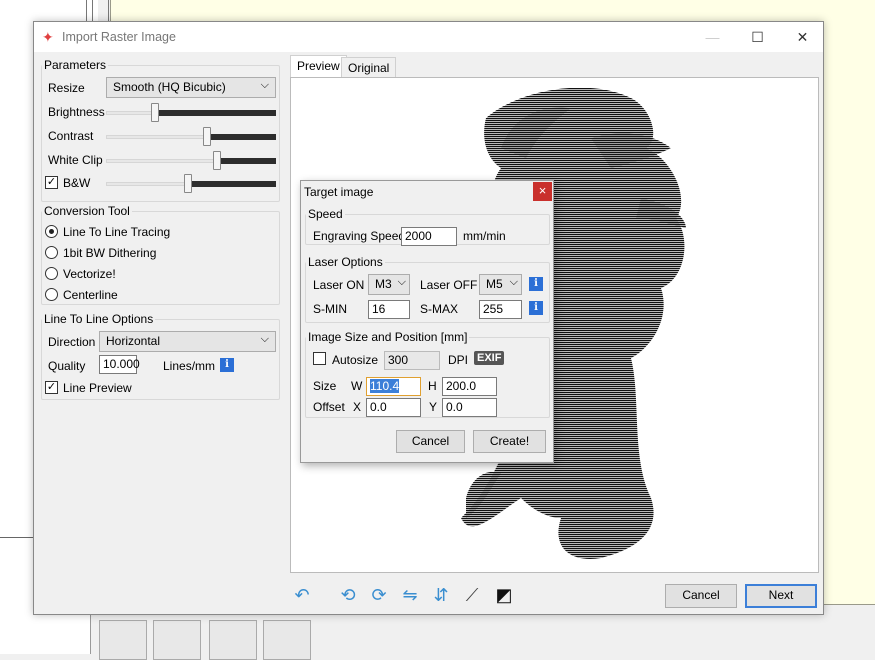 Image resolution: width=875 pixels, height=660 pixels. I want to click on speed-legend: Speed, so click(325, 214).